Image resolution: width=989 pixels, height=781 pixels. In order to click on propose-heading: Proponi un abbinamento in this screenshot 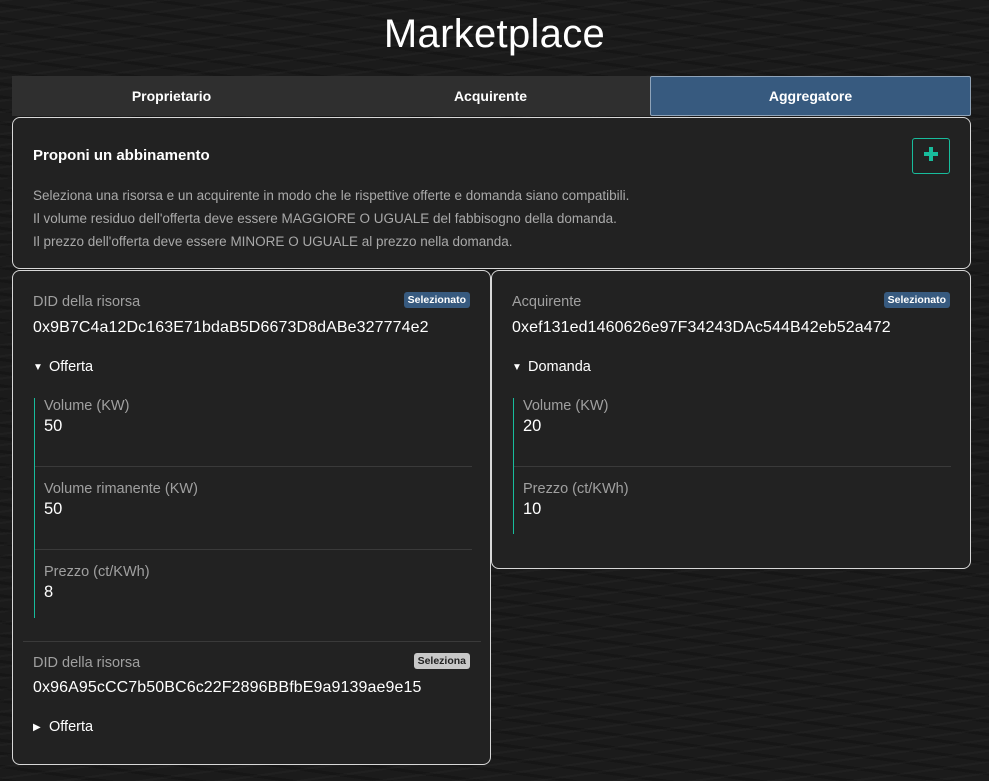, I will do `click(121, 155)`.